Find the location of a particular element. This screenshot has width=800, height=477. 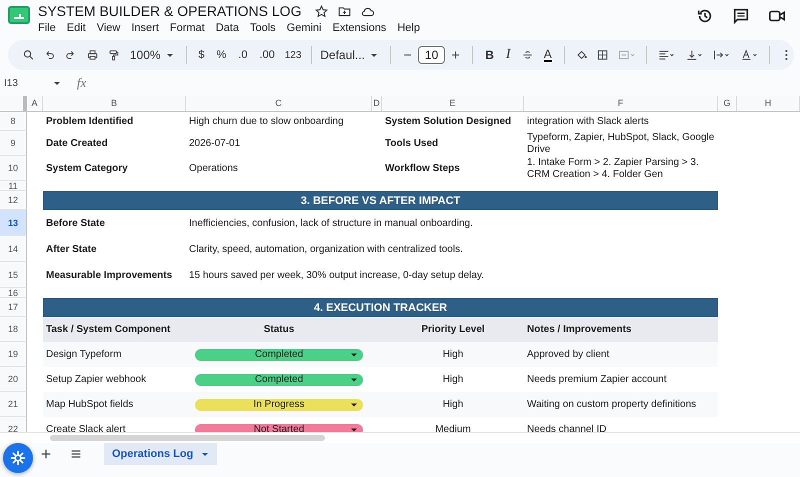

menu-item: Edit is located at coordinates (76, 28).